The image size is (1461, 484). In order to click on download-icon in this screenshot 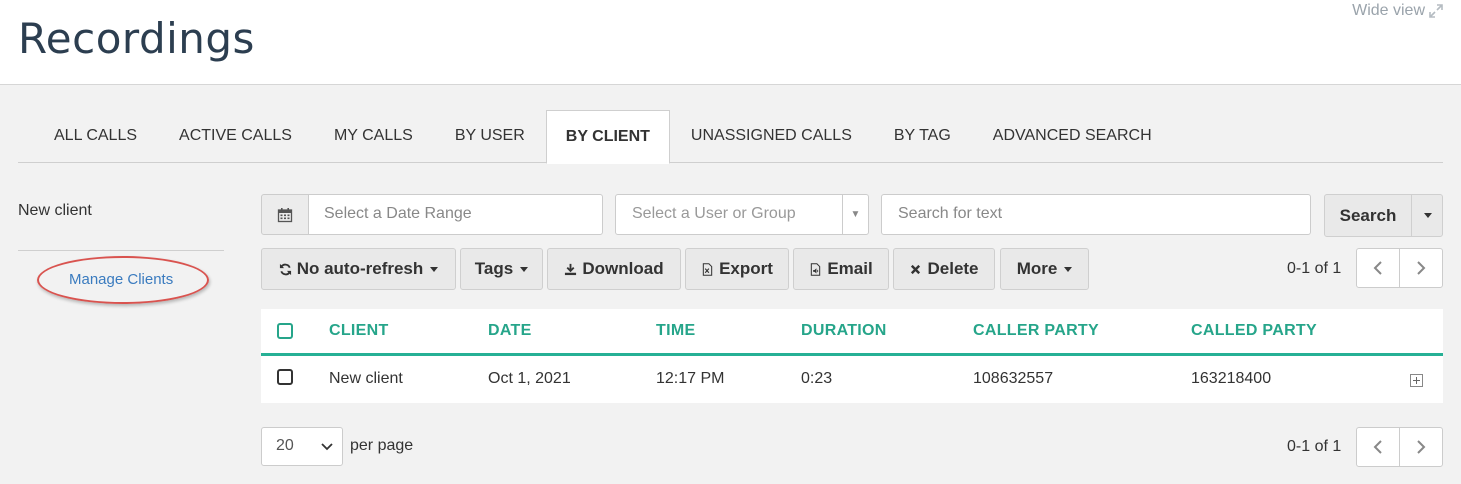, I will do `click(571, 269)`.